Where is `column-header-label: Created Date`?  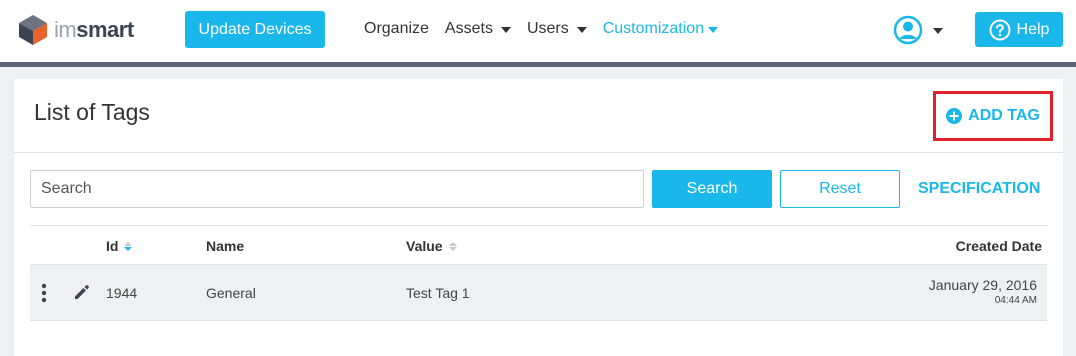
column-header-label: Created Date is located at coordinates (998, 246).